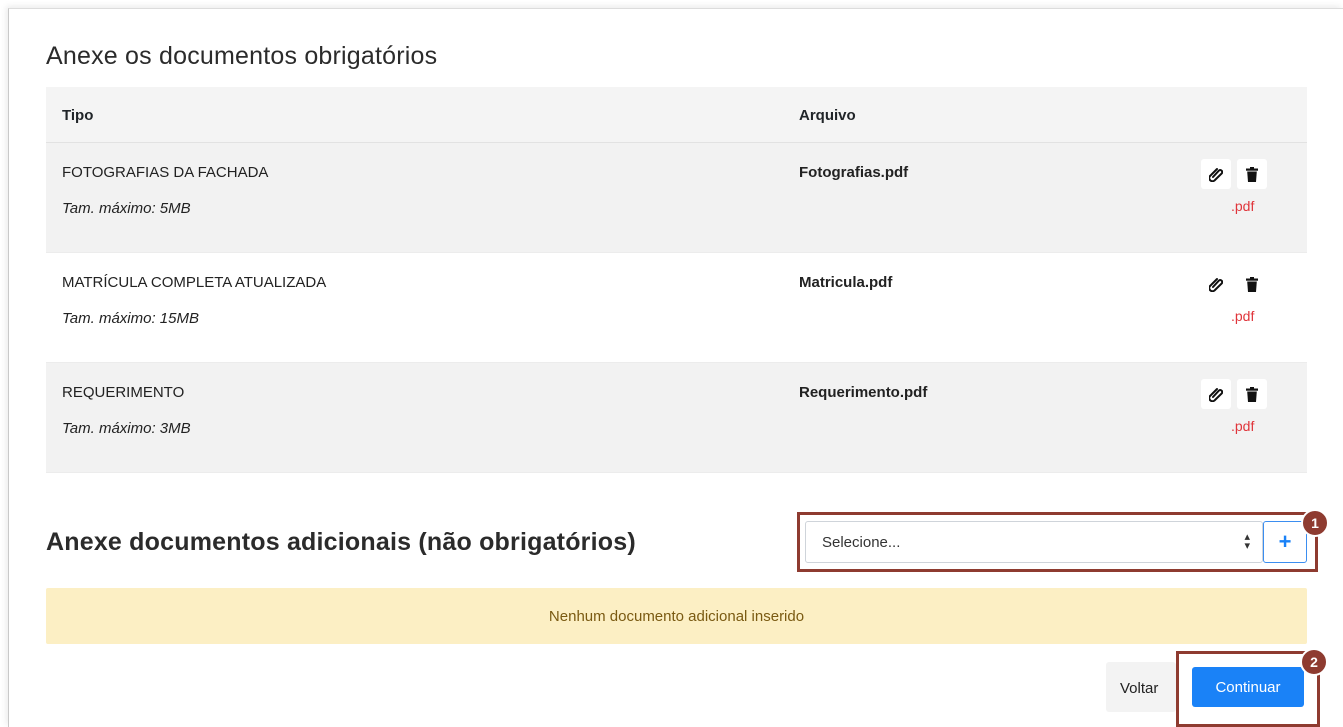 This screenshot has height=727, width=1343. What do you see at coordinates (1247, 541) in the screenshot?
I see `sort-arrows-icon: ▴ ▾` at bounding box center [1247, 541].